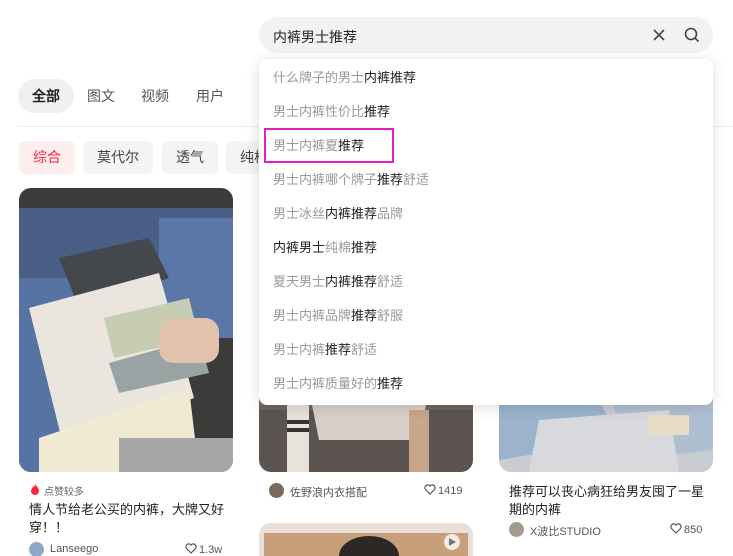 This screenshot has width=733, height=556. I want to click on suggestion-item: 男士内裤质量好的推荐, so click(338, 384).